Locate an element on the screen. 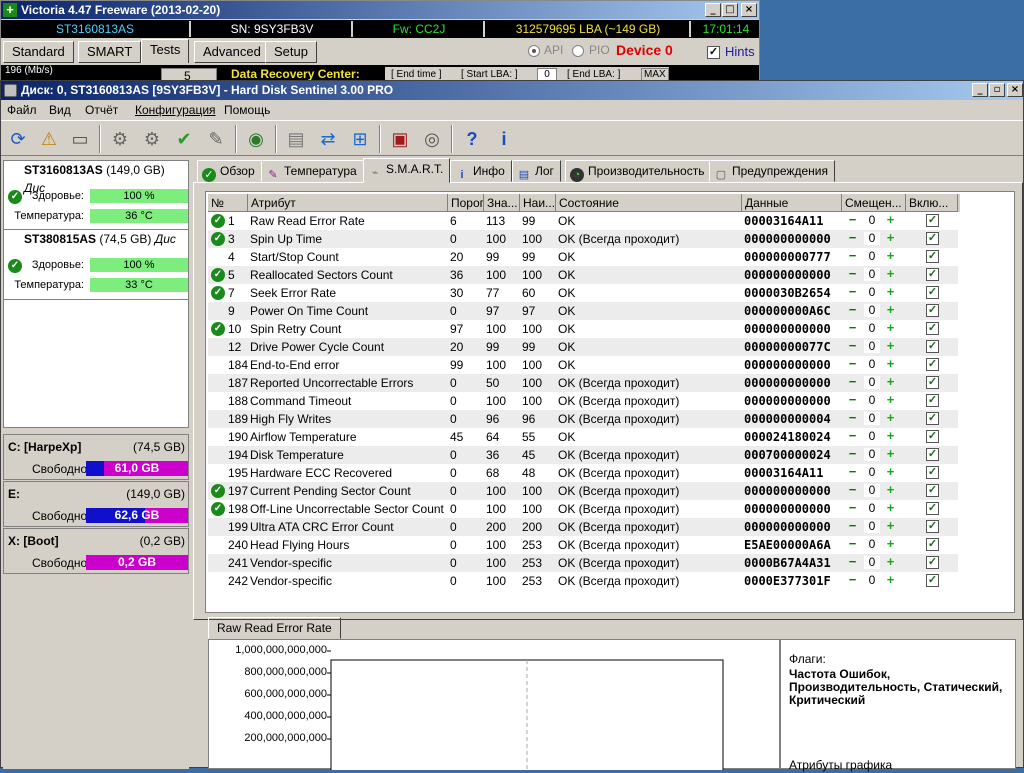 This screenshot has width=1024, height=773. partition-x: X: [Boot] (0,2 GB) Свободно 0,2 GB is located at coordinates (96, 551).